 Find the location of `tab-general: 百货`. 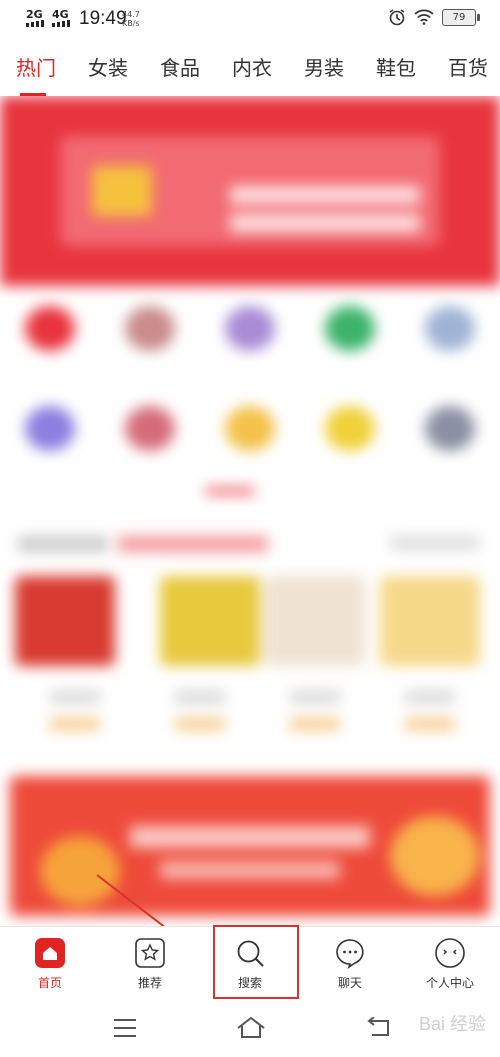

tab-general: 百货 is located at coordinates (466, 72).